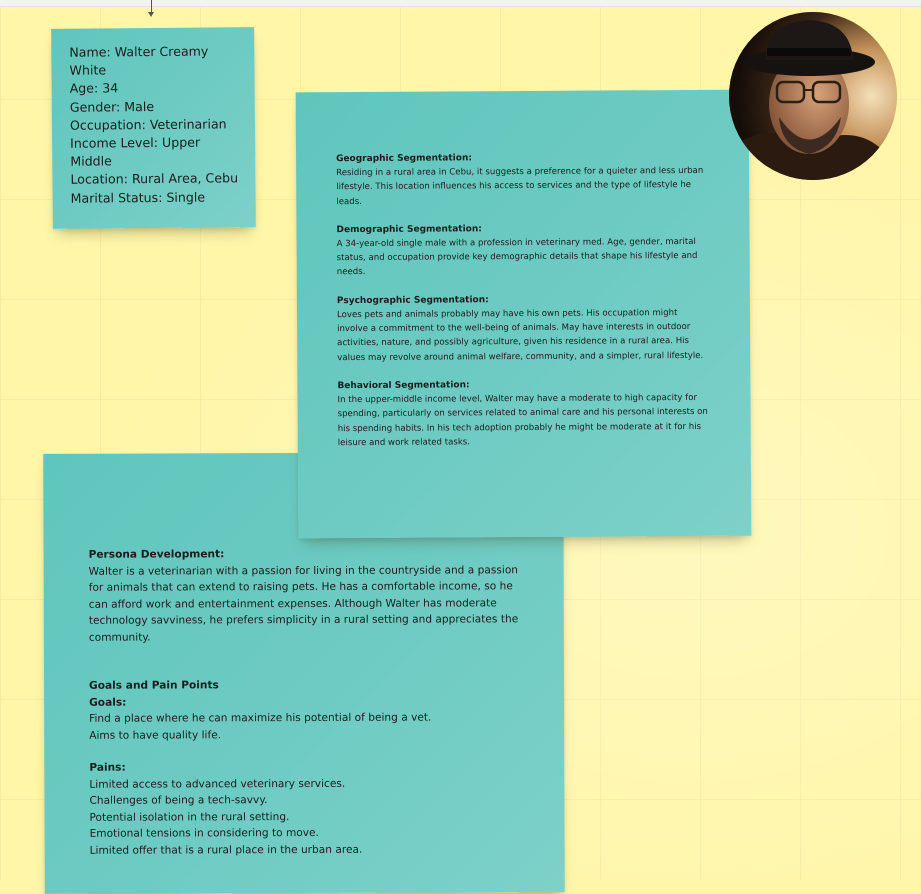 The width and height of the screenshot is (921, 894). Describe the element at coordinates (154, 179) in the screenshot. I see `profile-line: Location: Rural Area, Cebu` at that location.